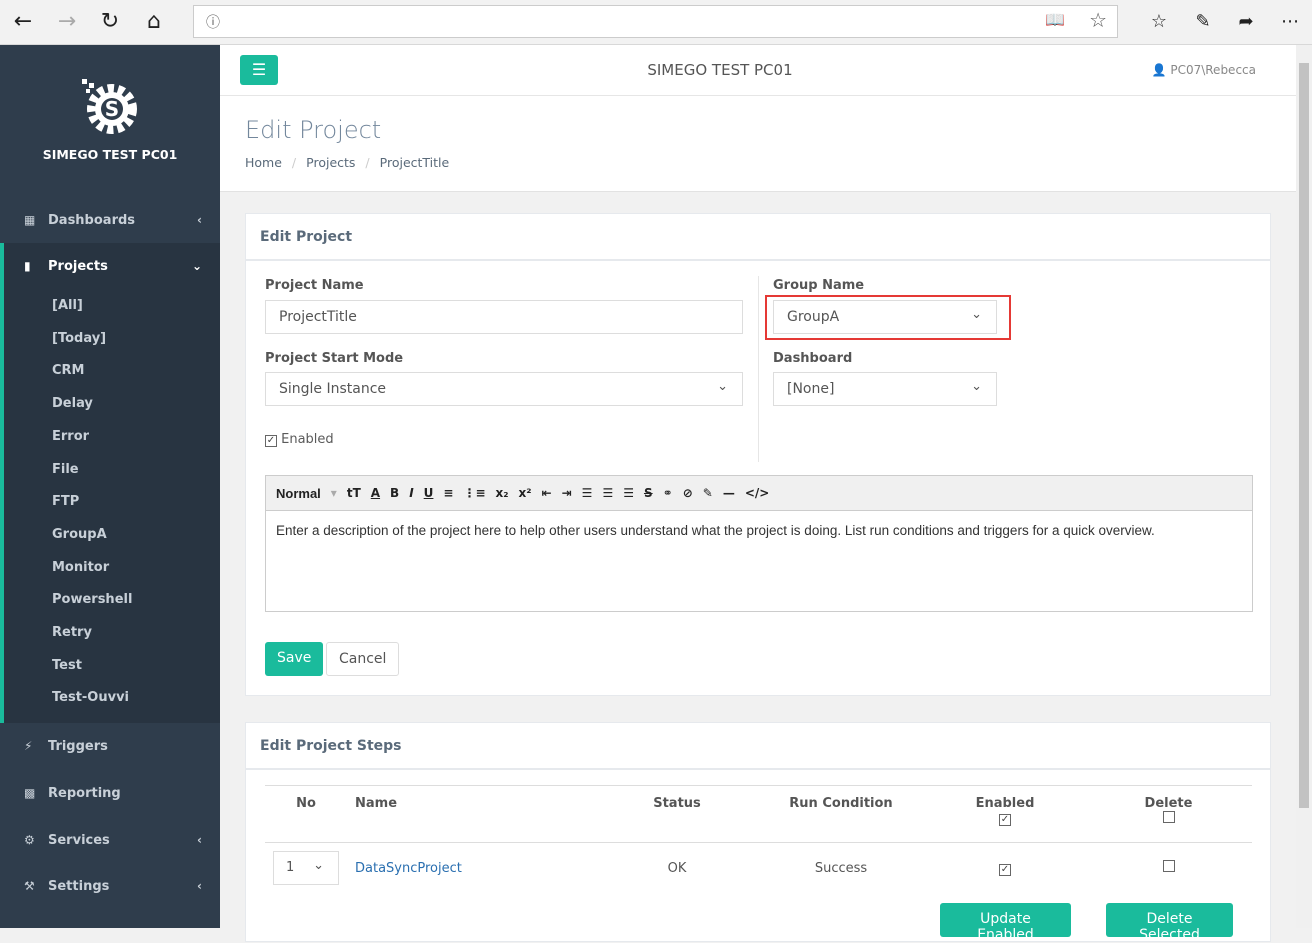  What do you see at coordinates (813, 317) in the screenshot?
I see `group-name-value: GroupA` at bounding box center [813, 317].